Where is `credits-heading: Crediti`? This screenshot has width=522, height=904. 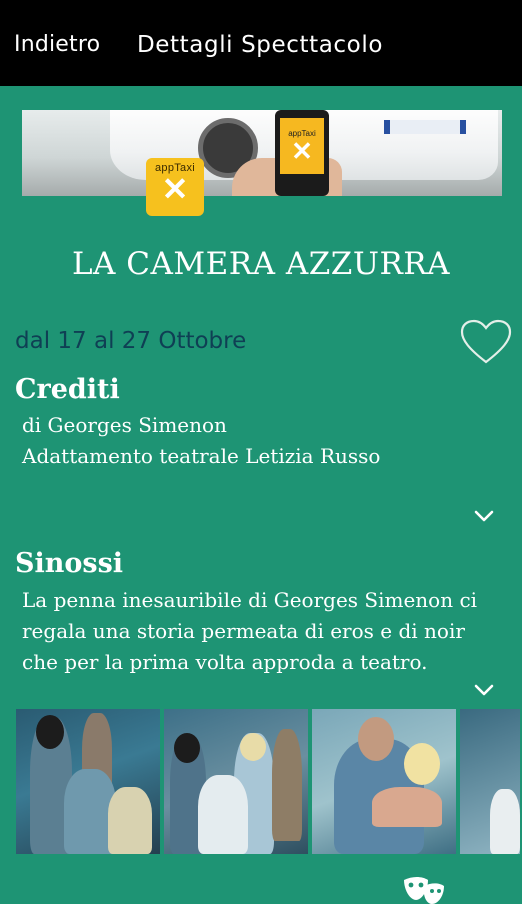
credits-heading: Crediti is located at coordinates (67, 389).